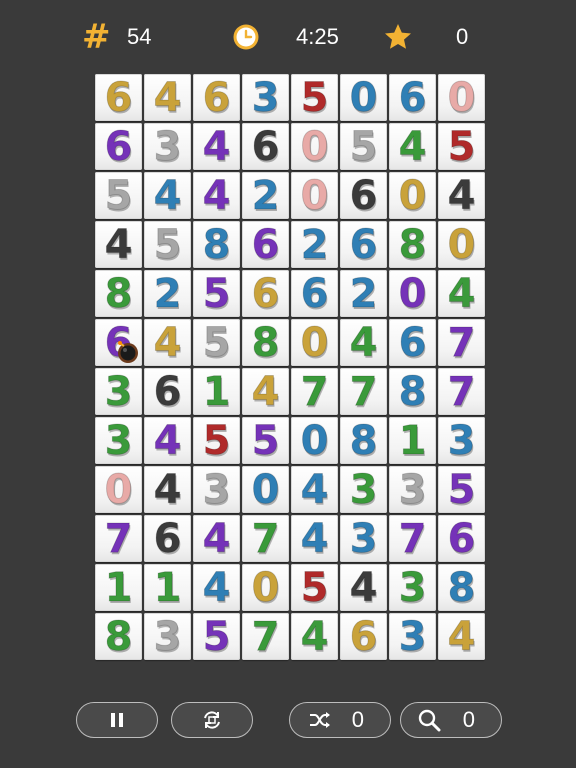 The height and width of the screenshot is (768, 576). What do you see at coordinates (212, 720) in the screenshot?
I see `replay-button` at bounding box center [212, 720].